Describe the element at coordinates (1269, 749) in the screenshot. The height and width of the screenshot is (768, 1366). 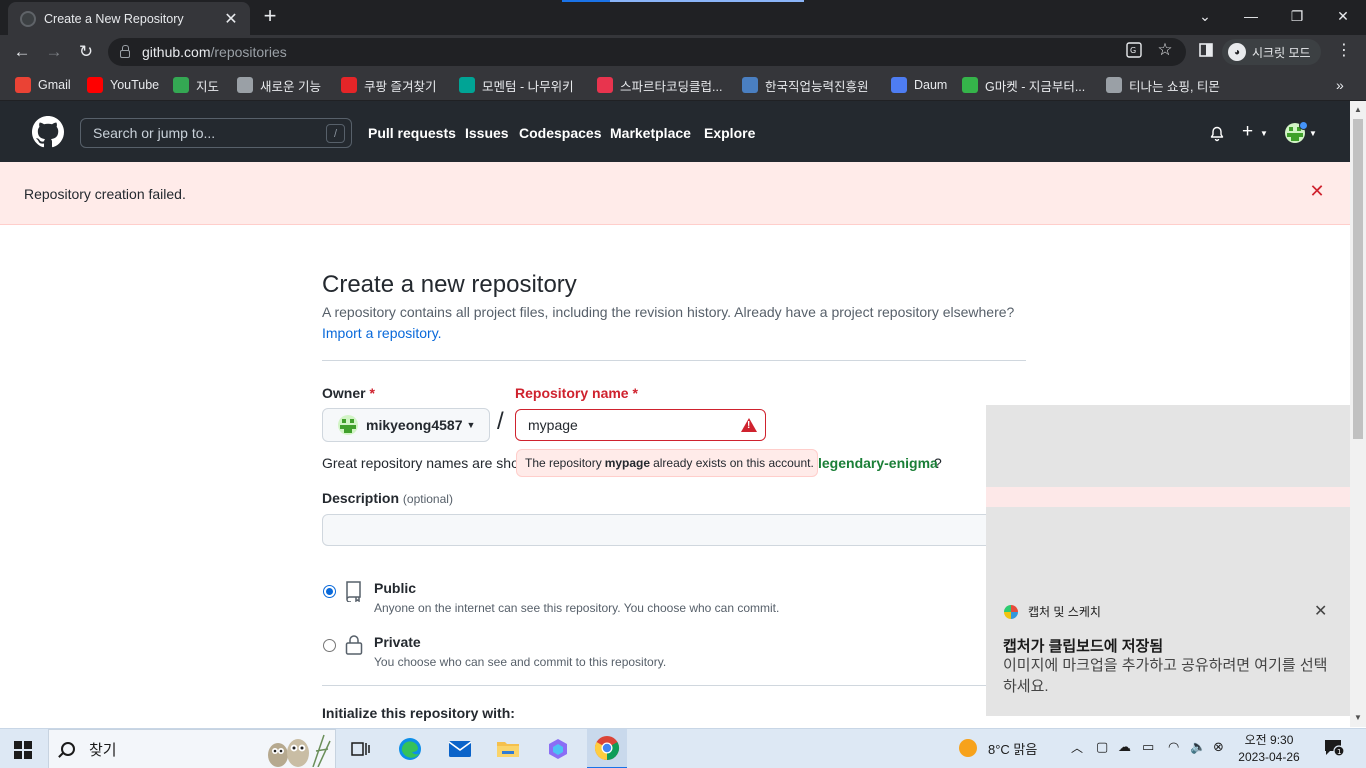
I see `taskbar-clock: 오전 9:30 2023-04-26` at that location.